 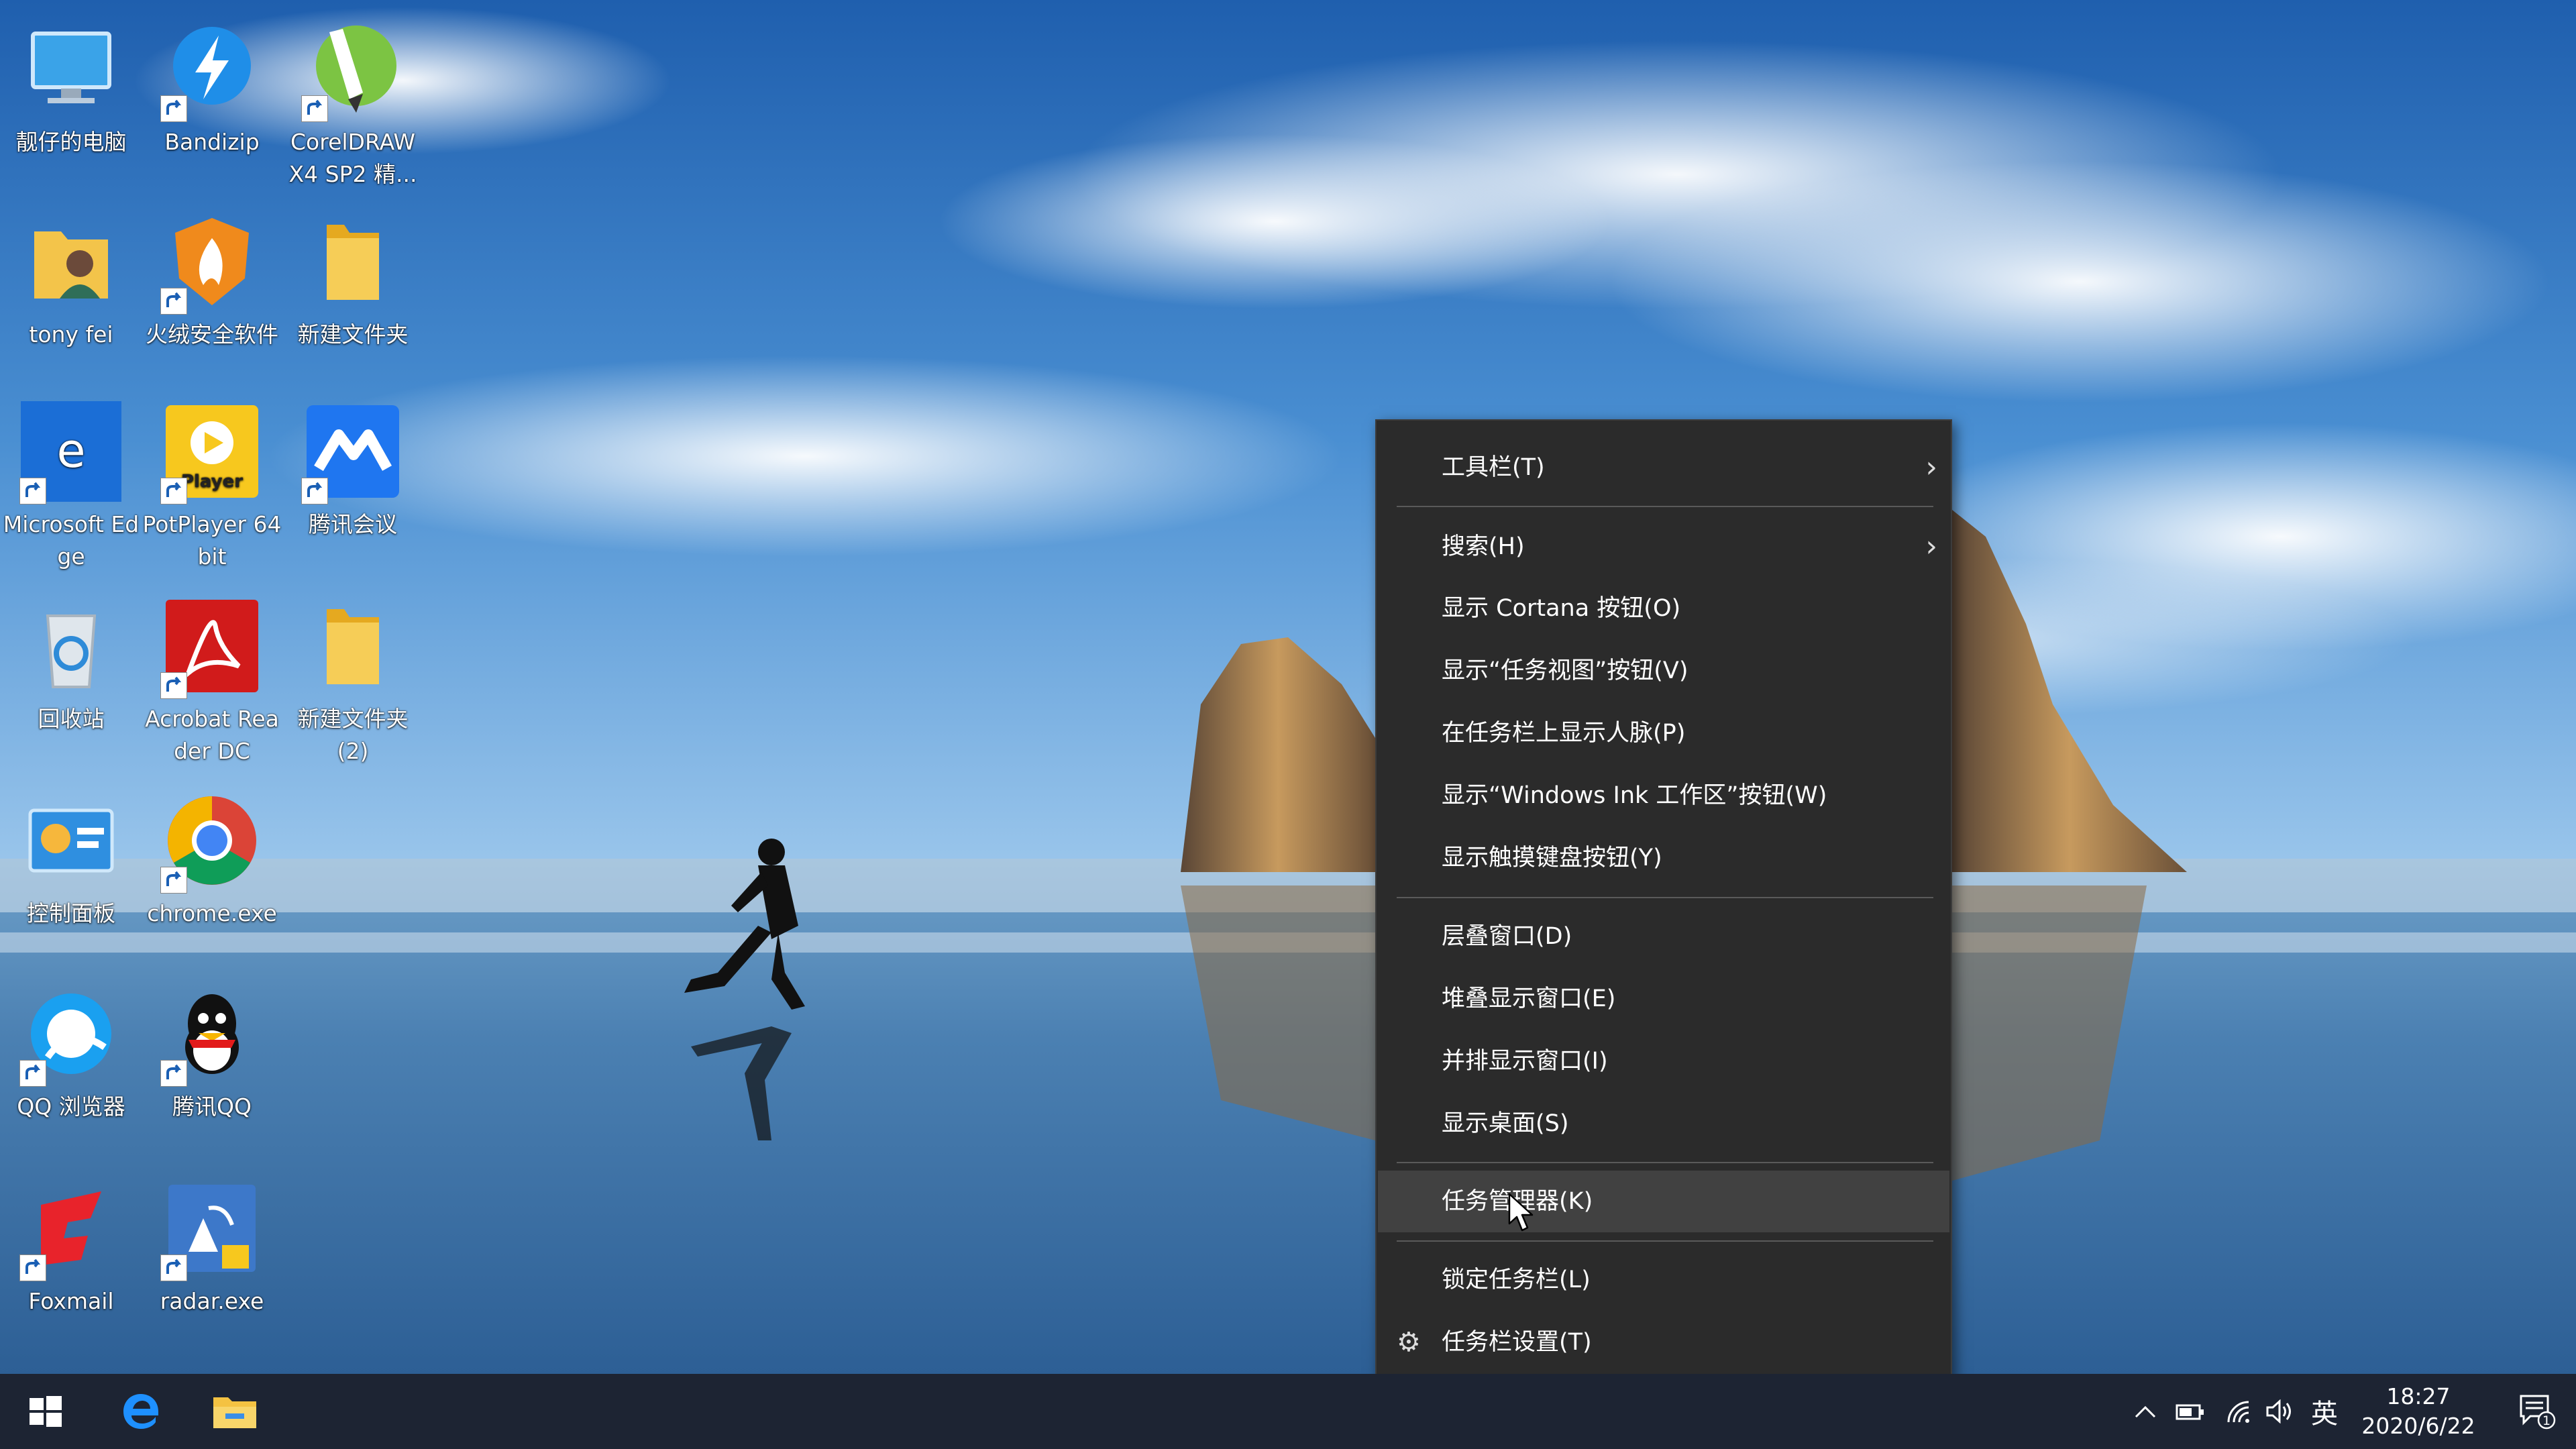 What do you see at coordinates (212, 334) in the screenshot?
I see `desktop-icon-label: 火绒安全软件` at bounding box center [212, 334].